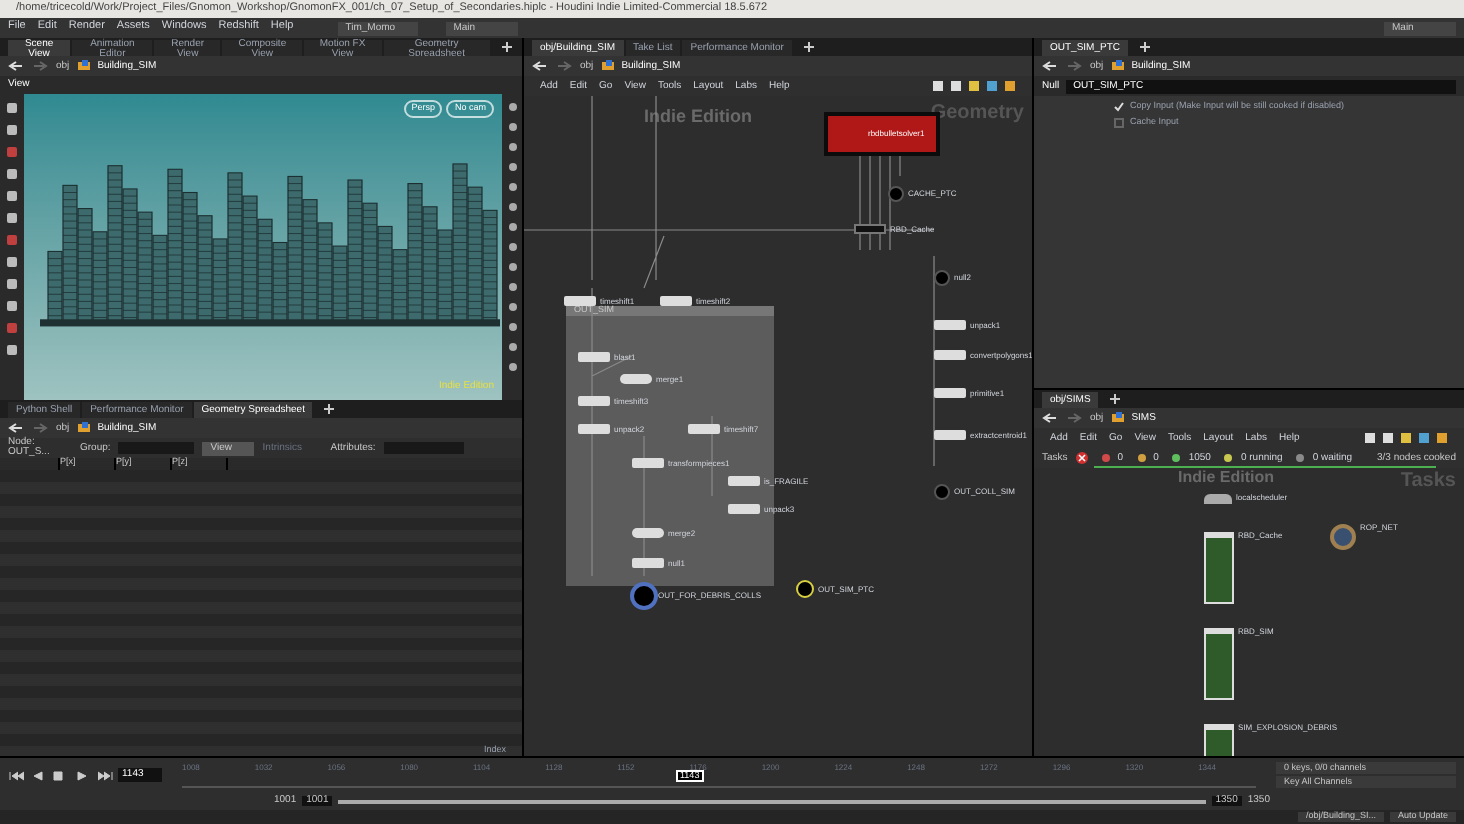 This screenshot has height=824, width=1464. Describe the element at coordinates (83, 775) in the screenshot. I see `play-icon` at that location.